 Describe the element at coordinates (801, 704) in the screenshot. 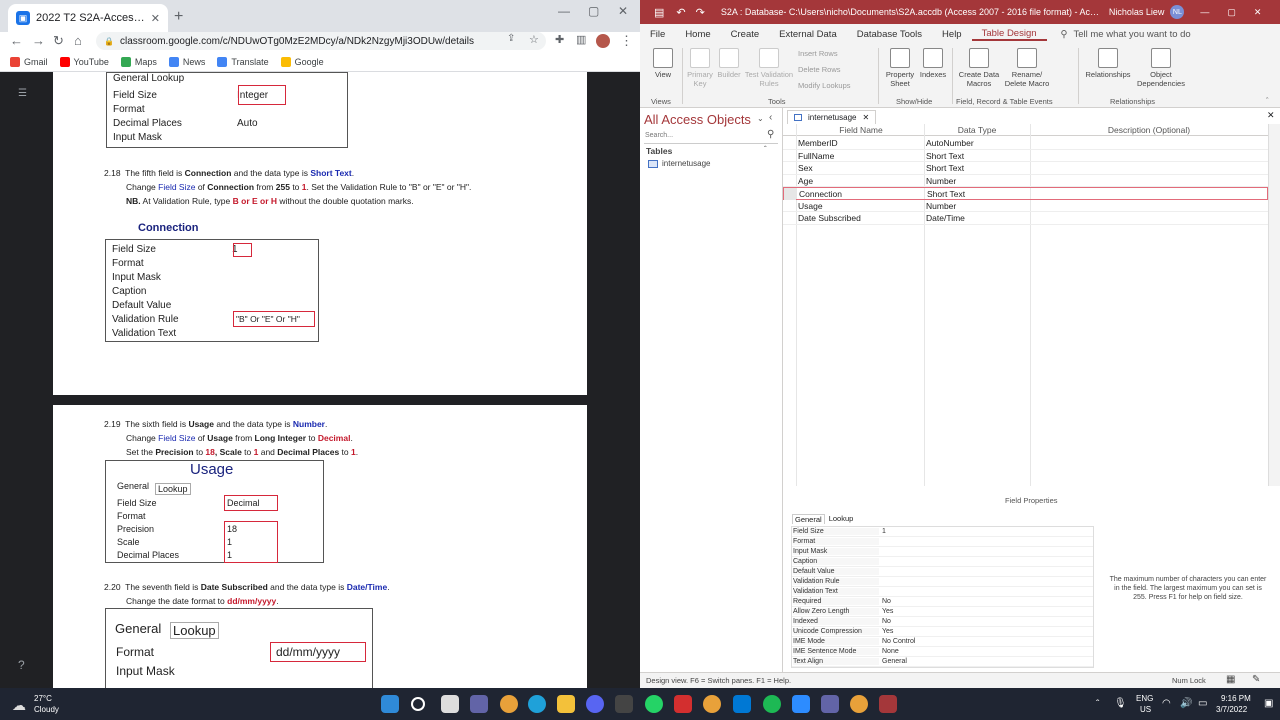

I see `zoom-icon` at that location.